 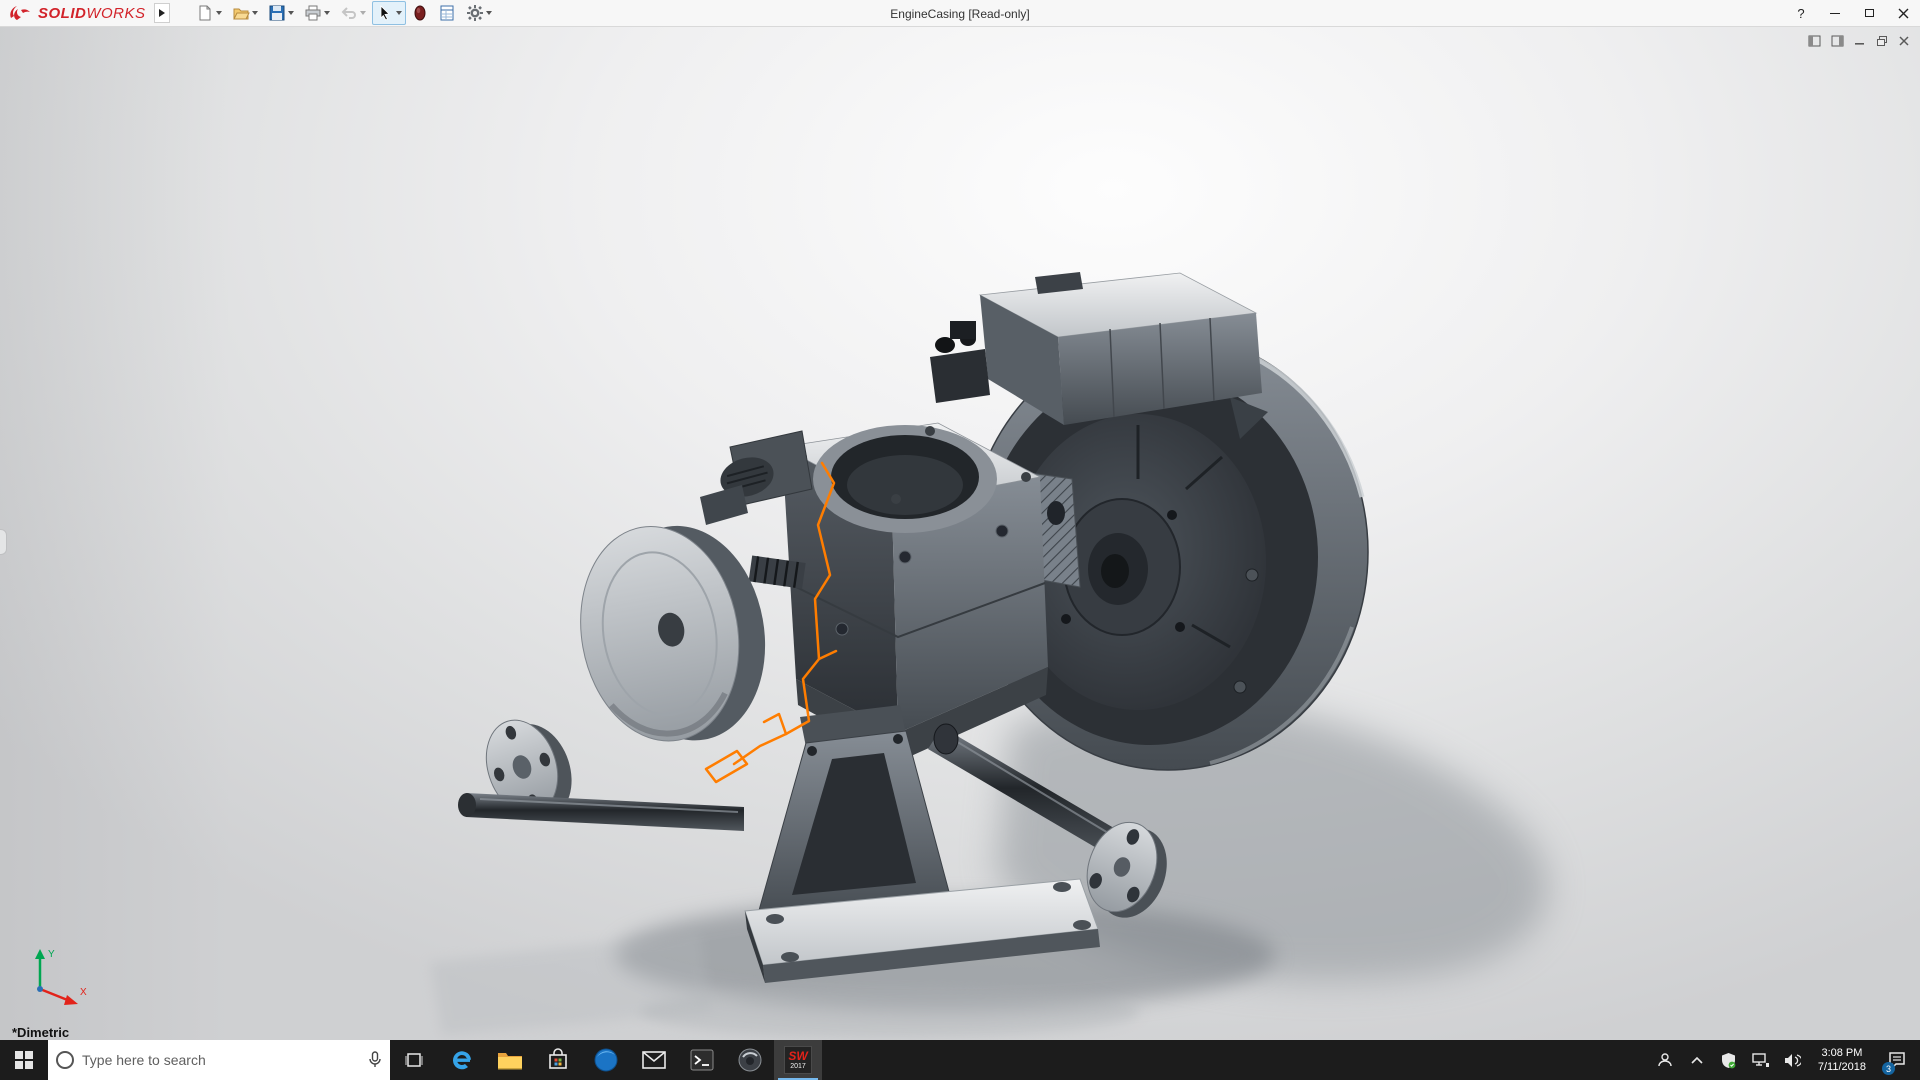 I want to click on taskbar-app-blue-globe, so click(x=606, y=1060).